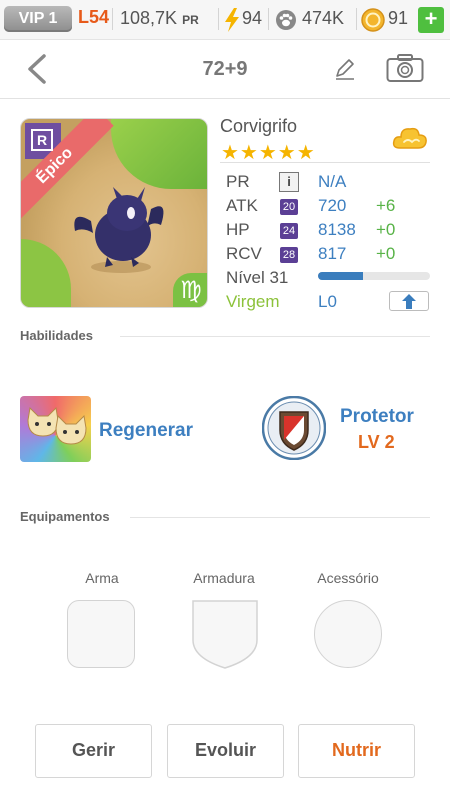  What do you see at coordinates (332, 253) in the screenshot?
I see `stat-value-rcv: 817` at bounding box center [332, 253].